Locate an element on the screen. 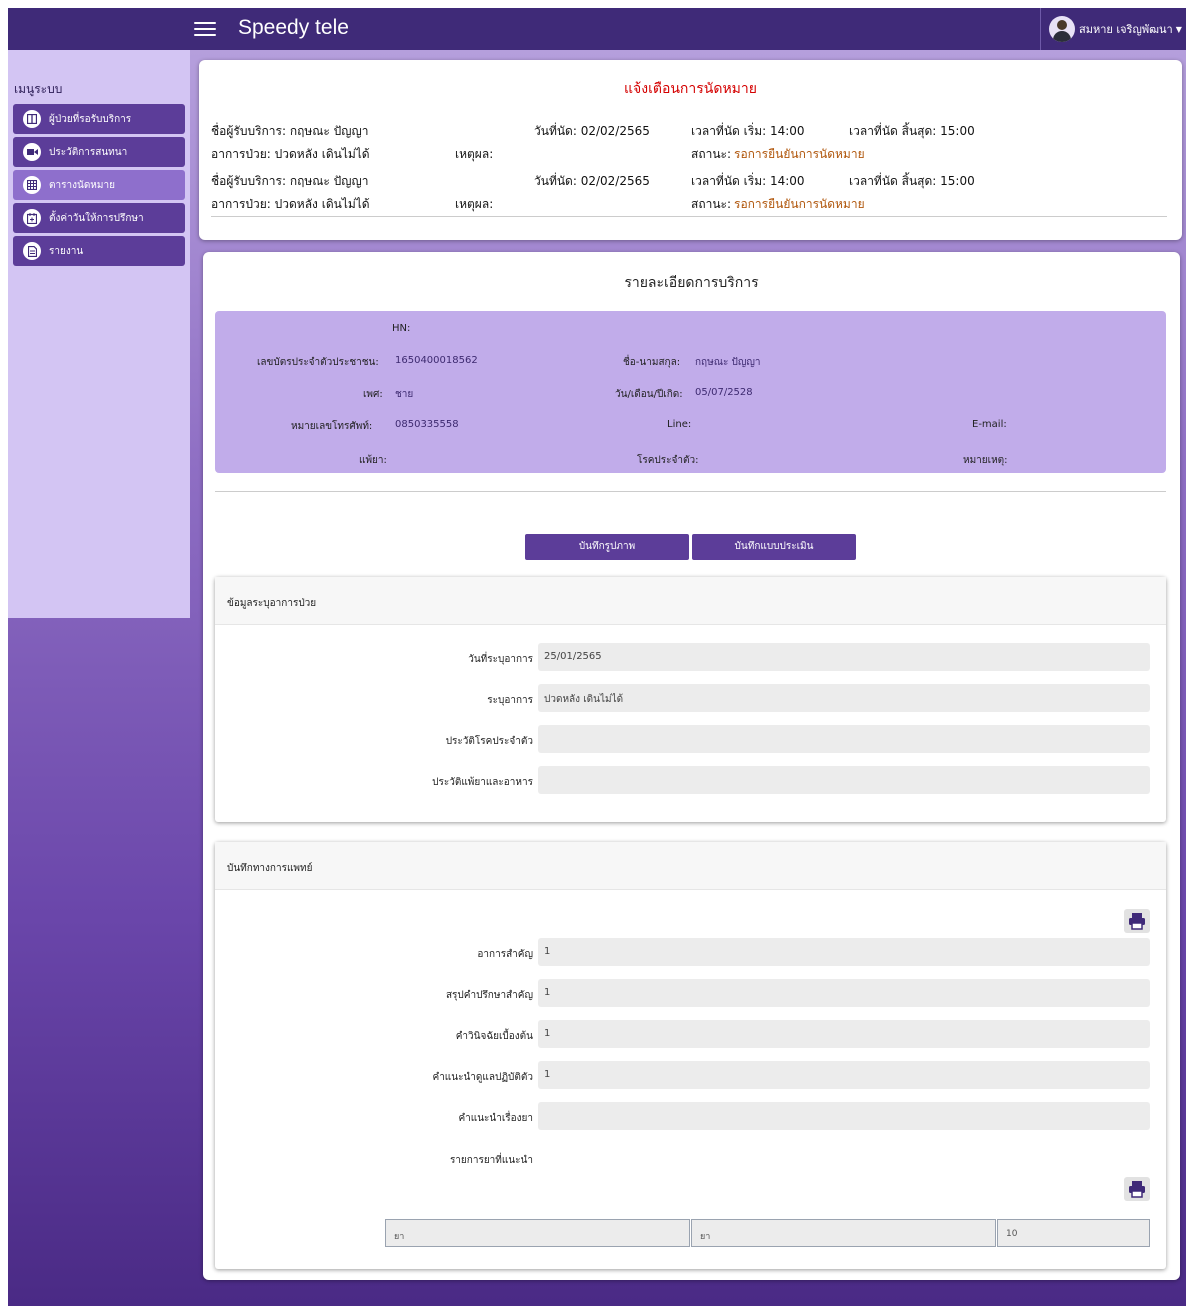 The height and width of the screenshot is (1309, 1189). sex-label: เพศ: is located at coordinates (373, 394).